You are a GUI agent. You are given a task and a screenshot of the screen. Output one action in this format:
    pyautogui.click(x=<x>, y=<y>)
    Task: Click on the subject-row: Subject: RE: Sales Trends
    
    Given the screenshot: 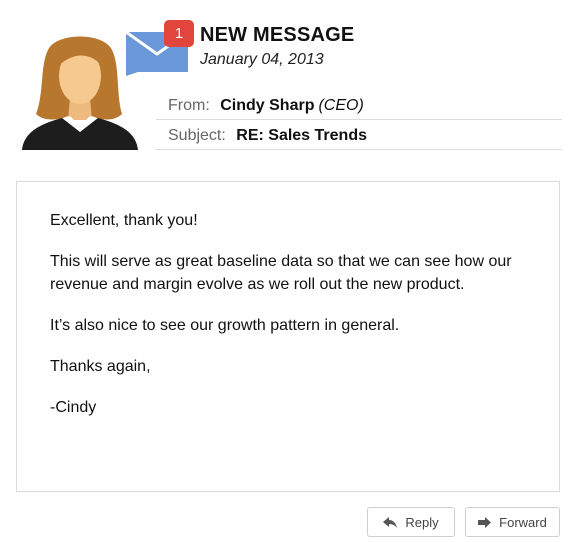 What is the action you would take?
    pyautogui.click(x=359, y=135)
    